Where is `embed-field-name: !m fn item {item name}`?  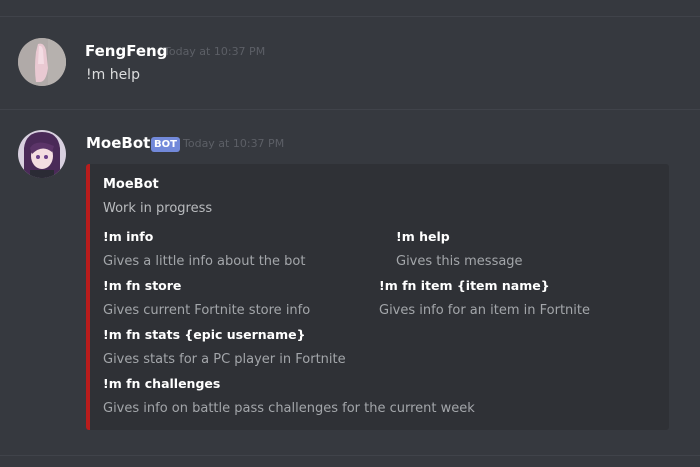
embed-field-name: !m fn item {item name} is located at coordinates (464, 285).